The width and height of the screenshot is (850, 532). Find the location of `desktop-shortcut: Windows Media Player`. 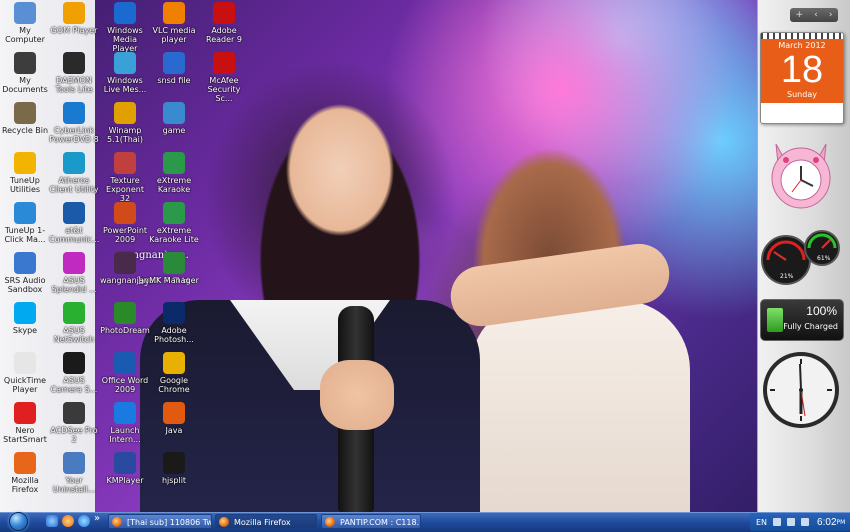

desktop-shortcut: Windows Media Player is located at coordinates (125, 27).